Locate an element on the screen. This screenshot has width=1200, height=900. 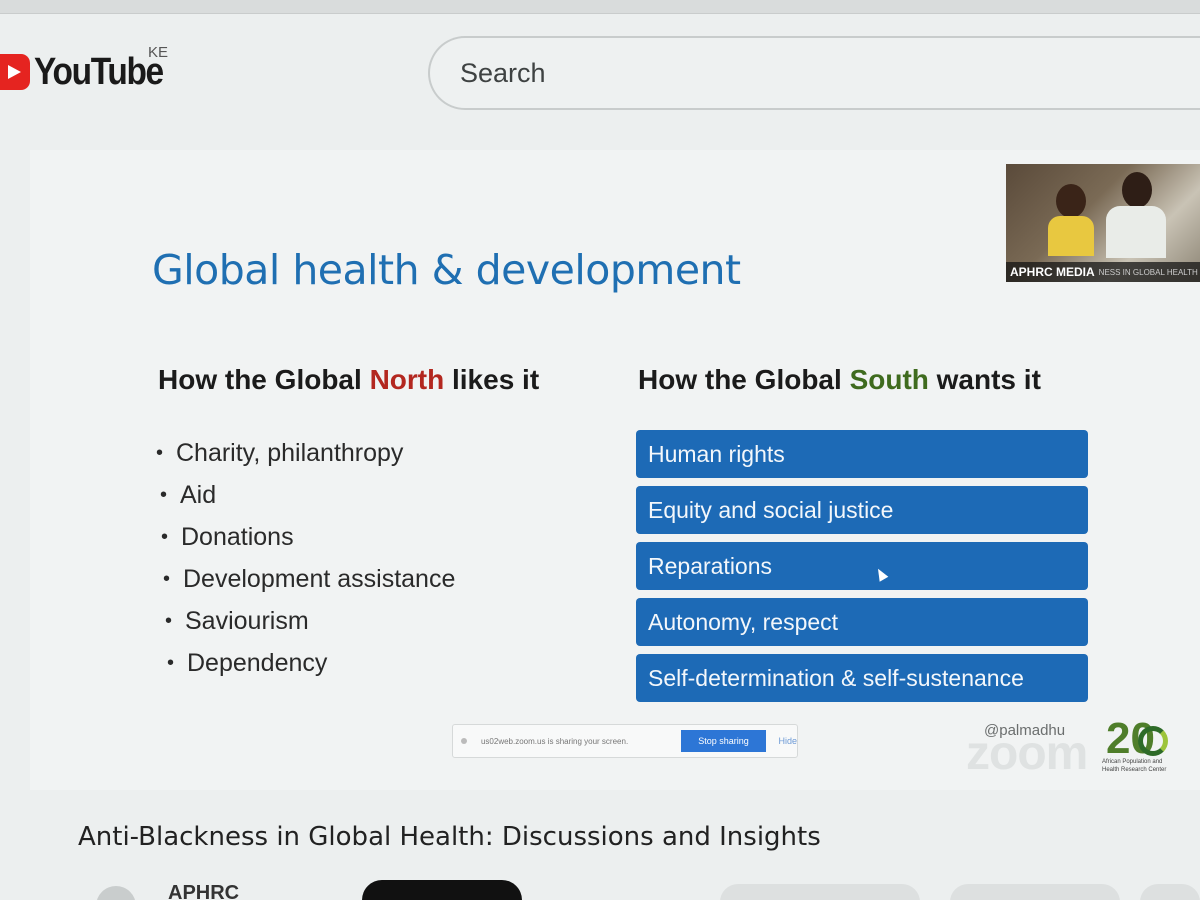
list-item-text: Saviourism is located at coordinates (247, 620).